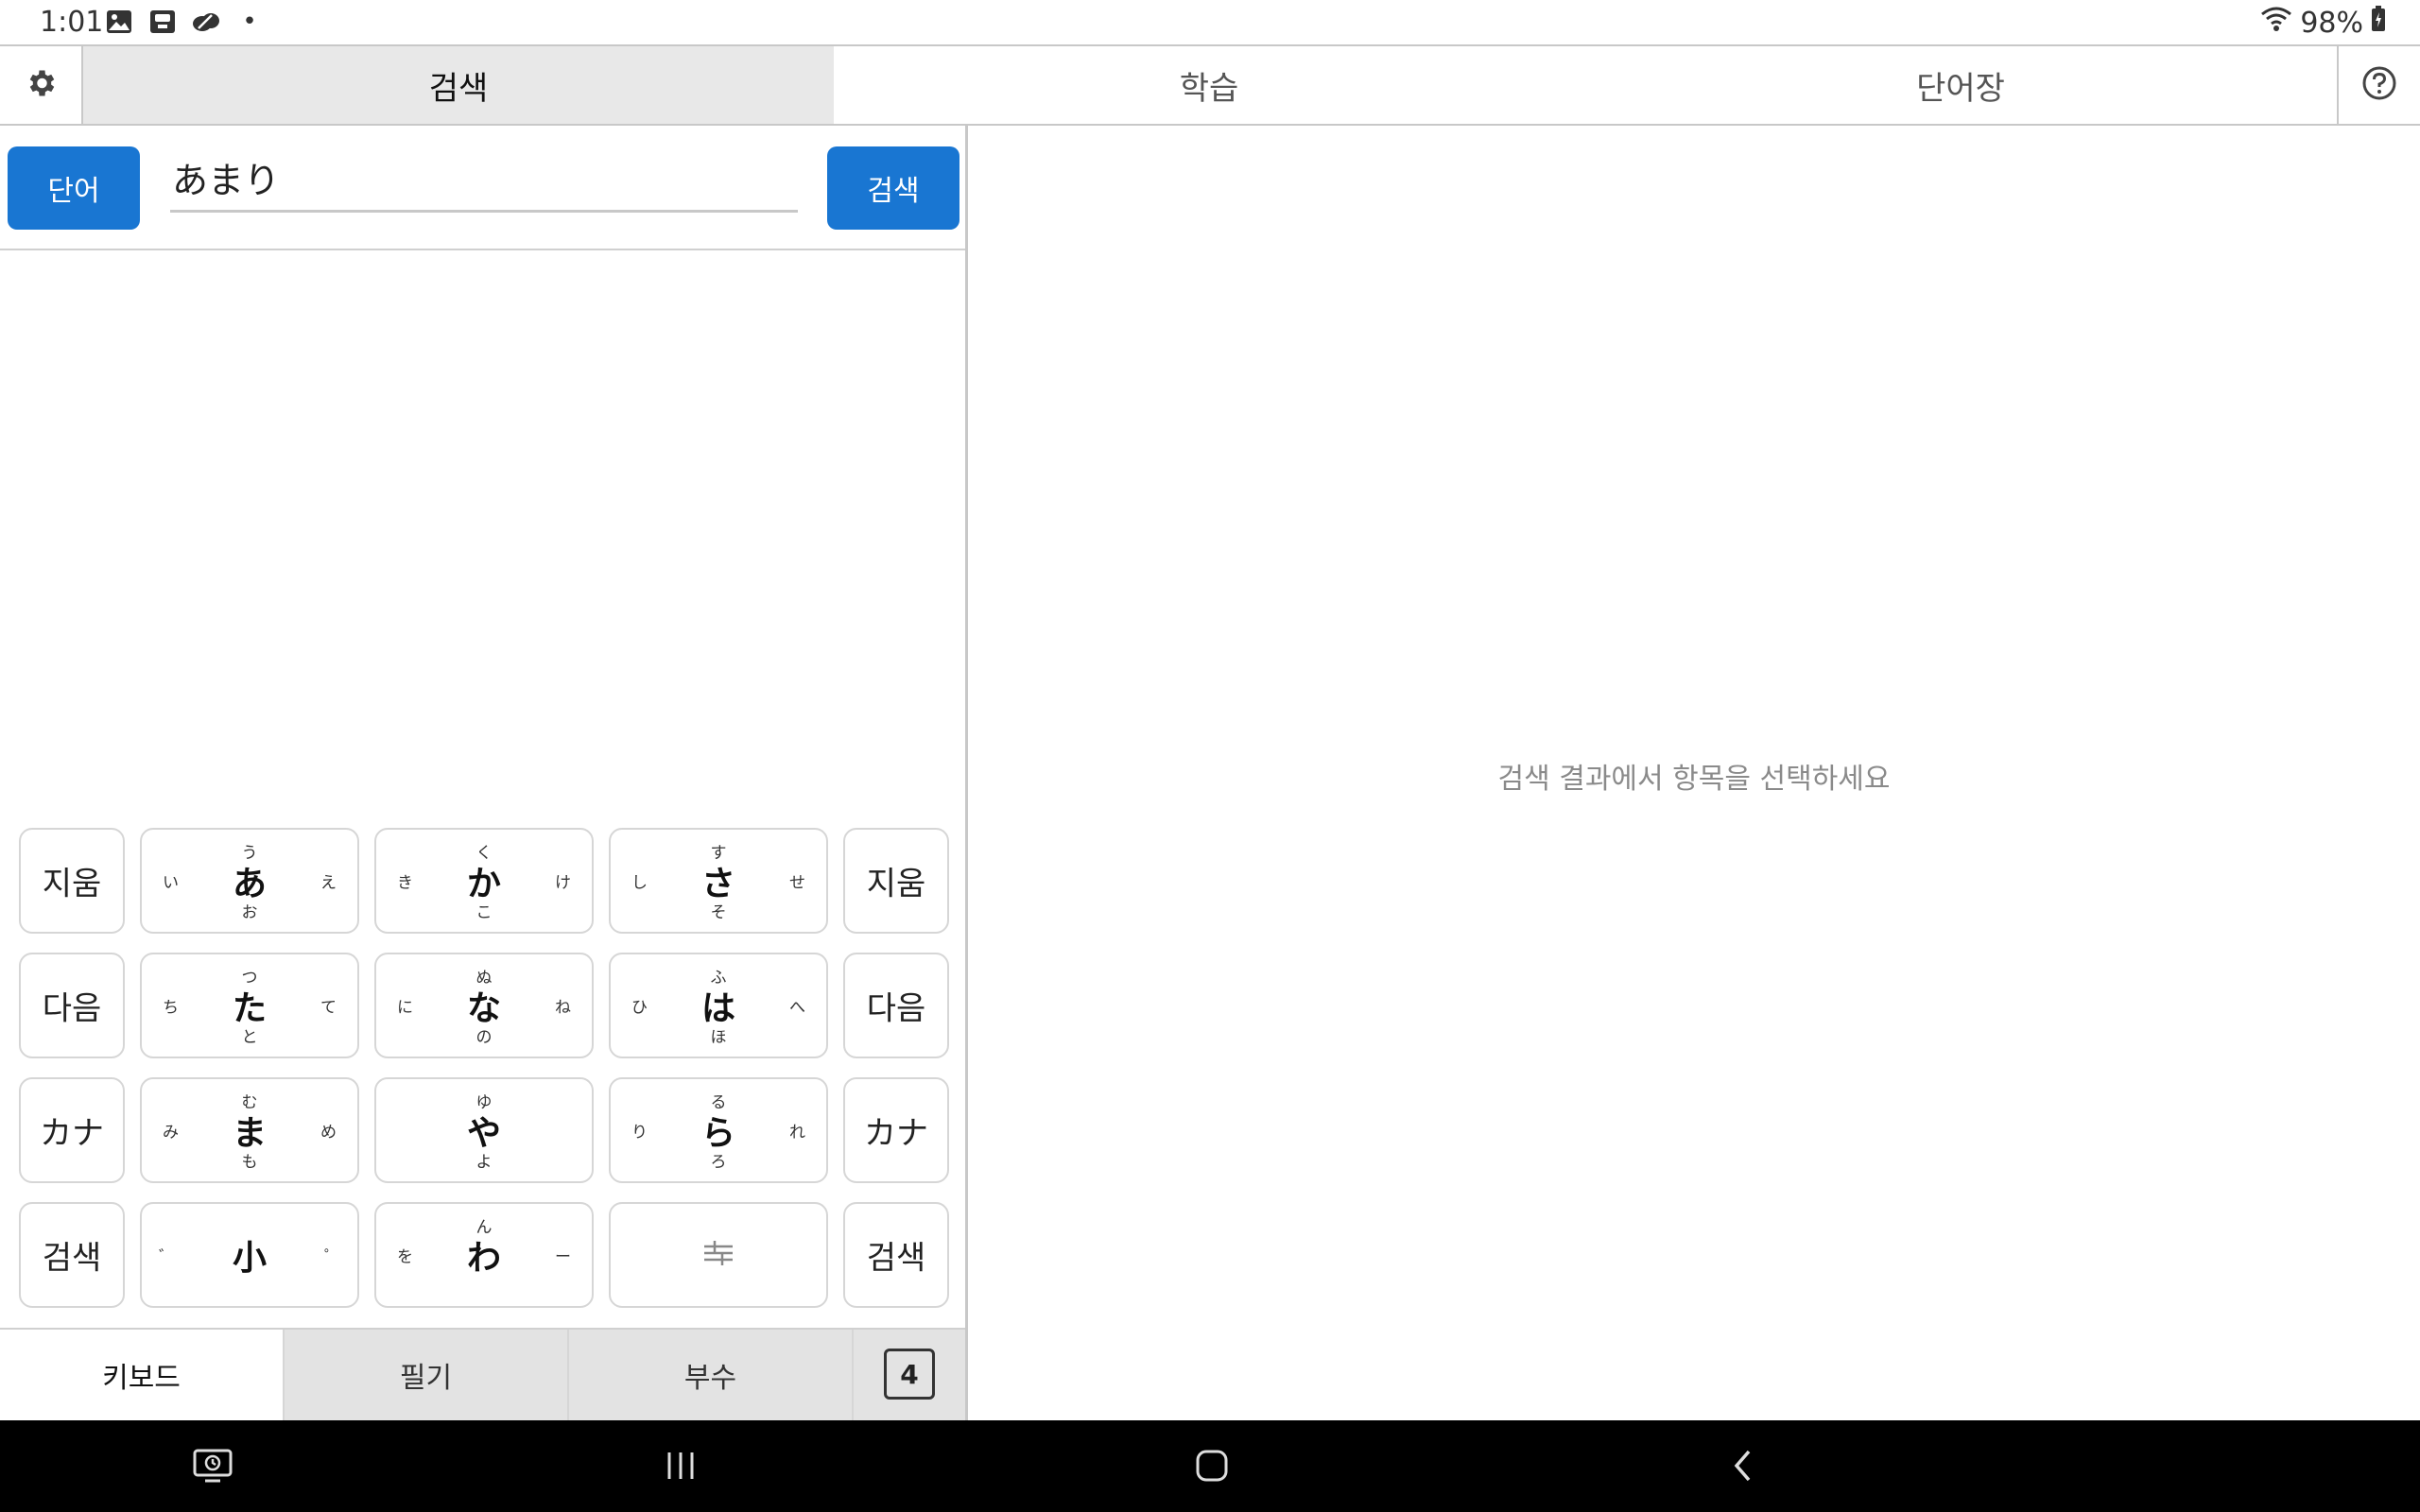 This screenshot has height=1512, width=2420. What do you see at coordinates (484, 1255) in the screenshot?
I see `kana-key-wa: ん を わ ー` at bounding box center [484, 1255].